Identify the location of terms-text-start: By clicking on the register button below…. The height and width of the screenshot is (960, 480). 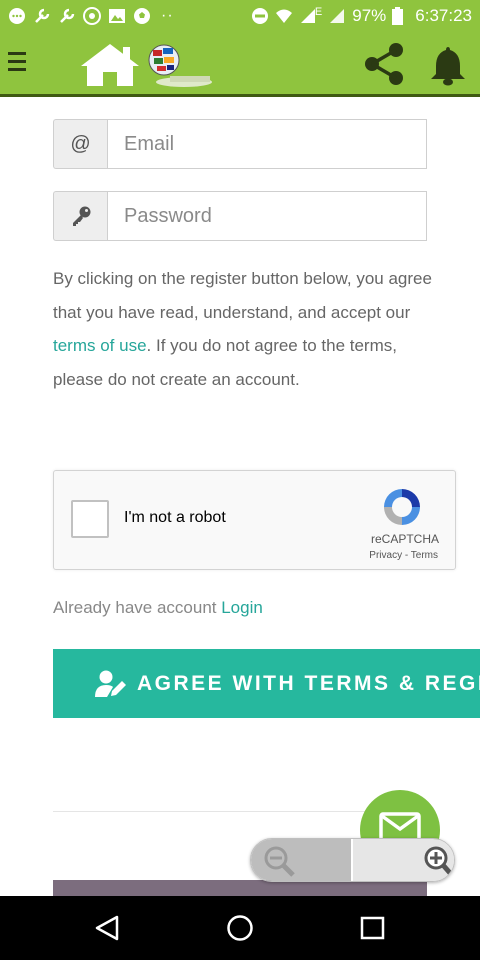
(242, 295).